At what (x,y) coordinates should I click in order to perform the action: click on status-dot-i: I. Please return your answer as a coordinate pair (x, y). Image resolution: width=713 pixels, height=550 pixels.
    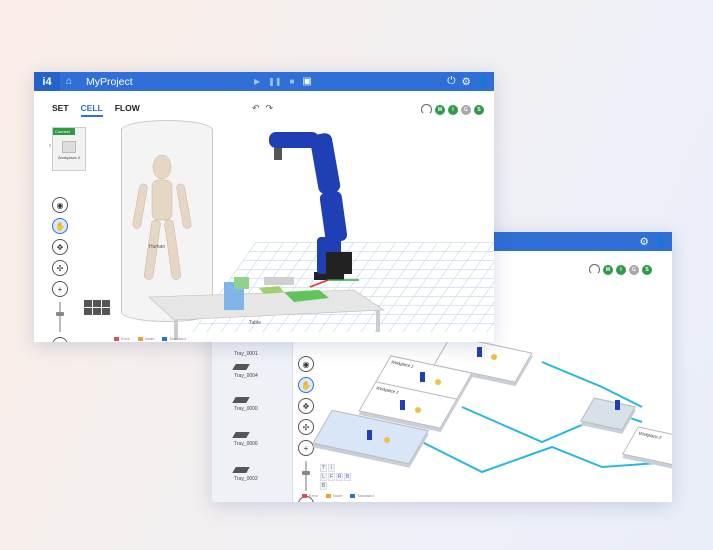
    Looking at the image, I should click on (621, 269).